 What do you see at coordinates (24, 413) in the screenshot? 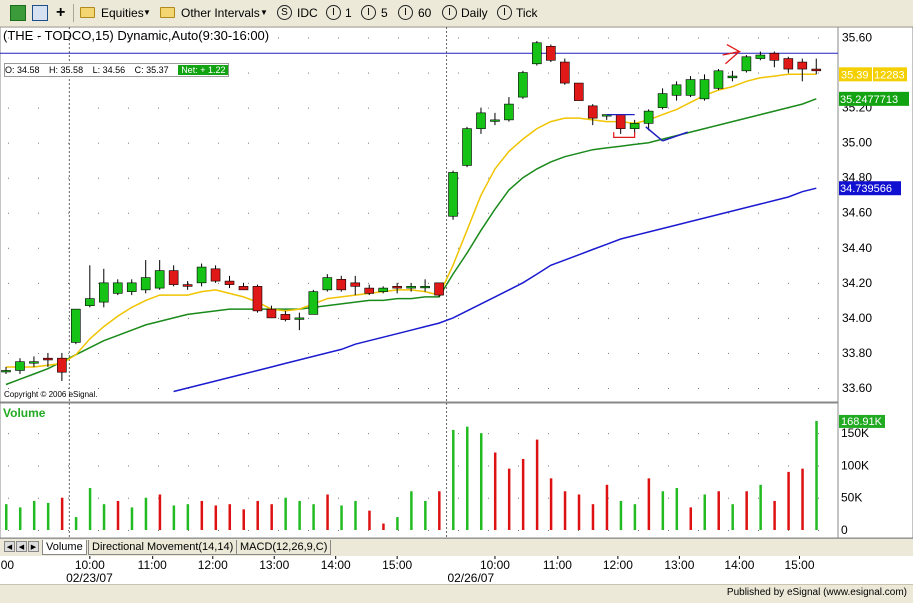
I see `volume-label: Volume` at bounding box center [24, 413].